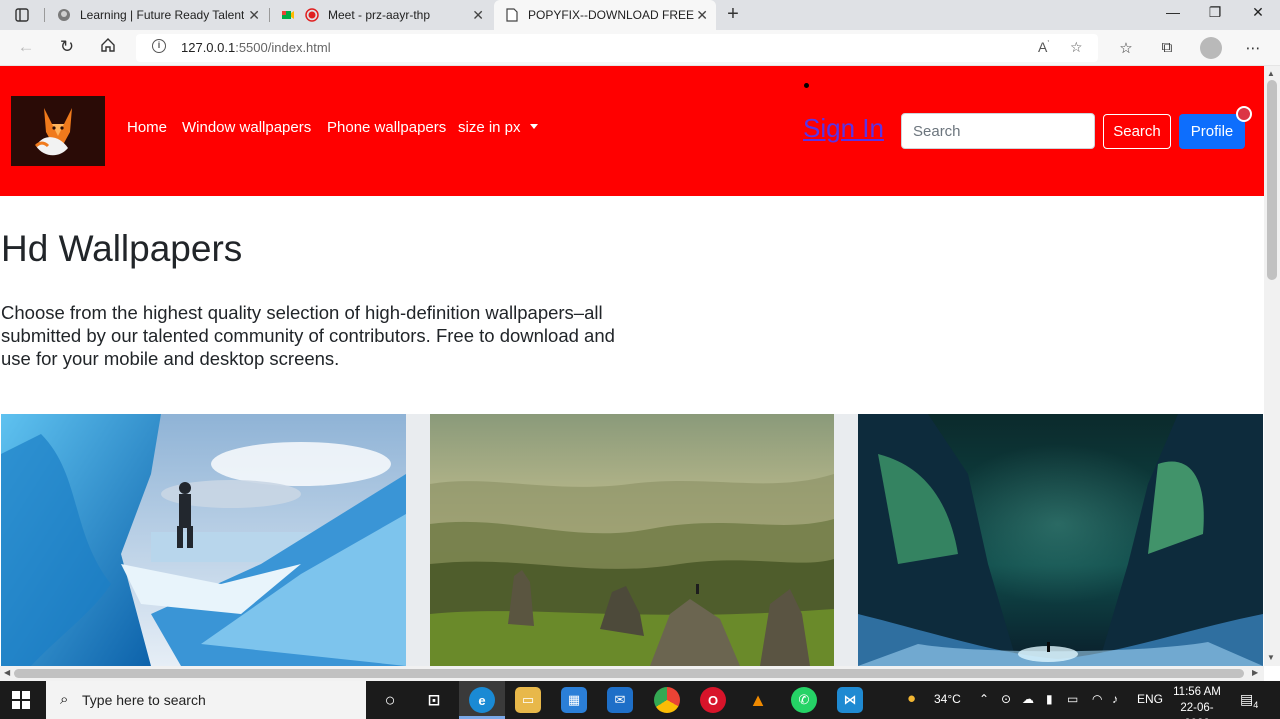  Describe the element at coordinates (489, 127) in the screenshot. I see `size-dropdown-label: size in px` at that location.